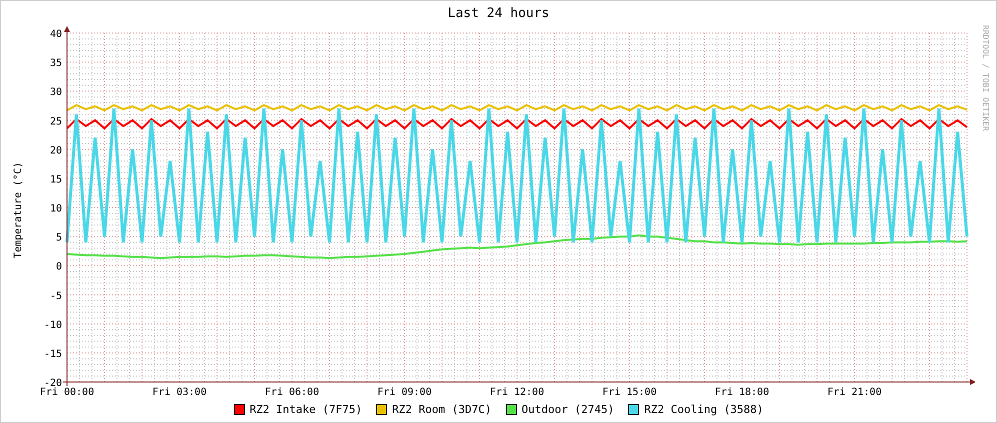  What do you see at coordinates (53, 383) in the screenshot?
I see `y-tick-label: -20` at bounding box center [53, 383].